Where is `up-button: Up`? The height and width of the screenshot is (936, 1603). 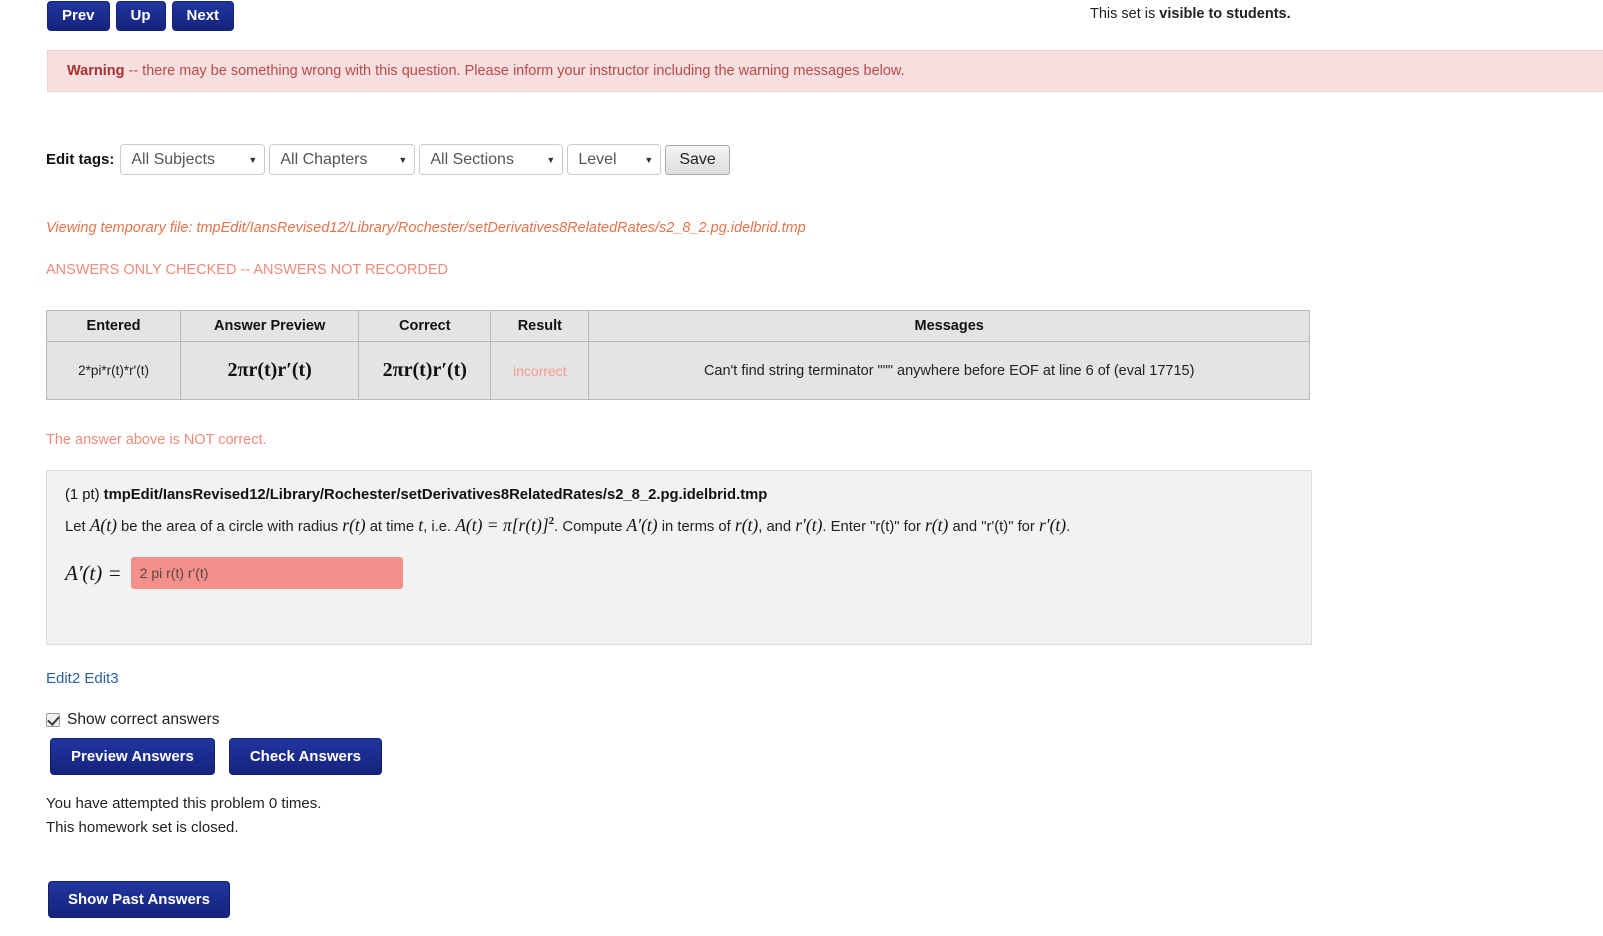
up-button: Up is located at coordinates (140, 16).